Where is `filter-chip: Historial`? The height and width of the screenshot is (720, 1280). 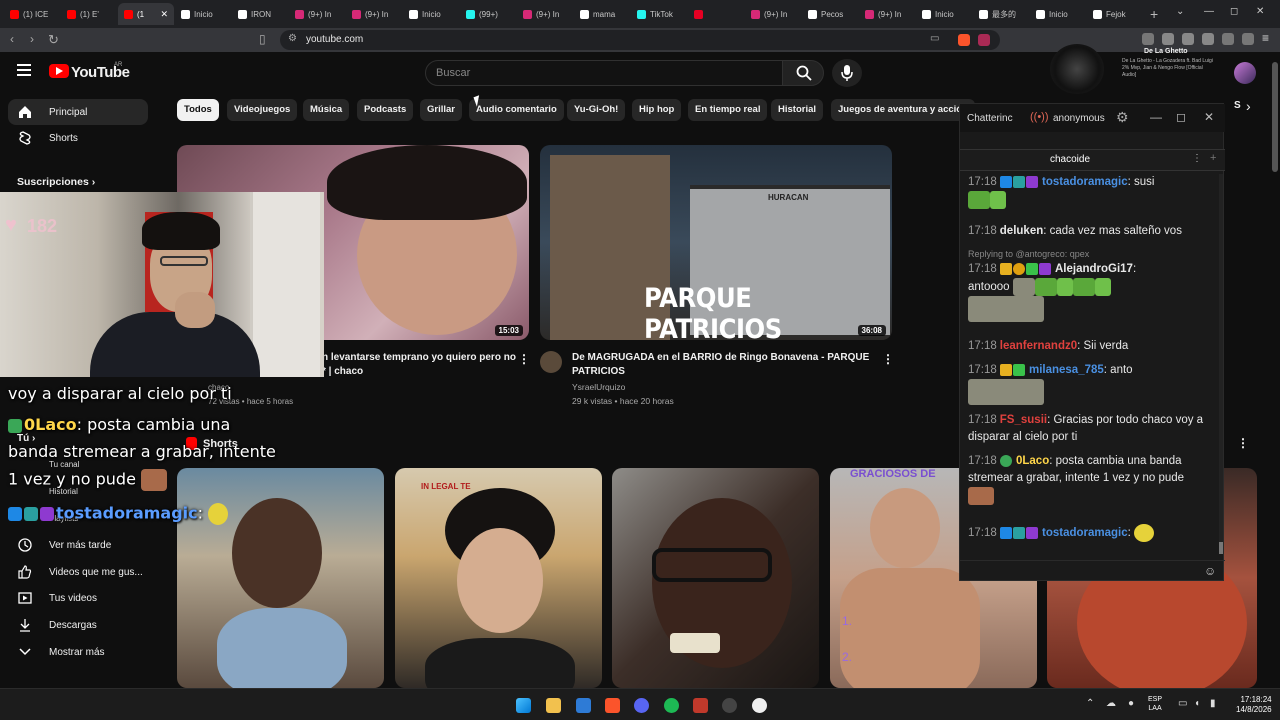
filter-chip: Historial is located at coordinates (797, 110).